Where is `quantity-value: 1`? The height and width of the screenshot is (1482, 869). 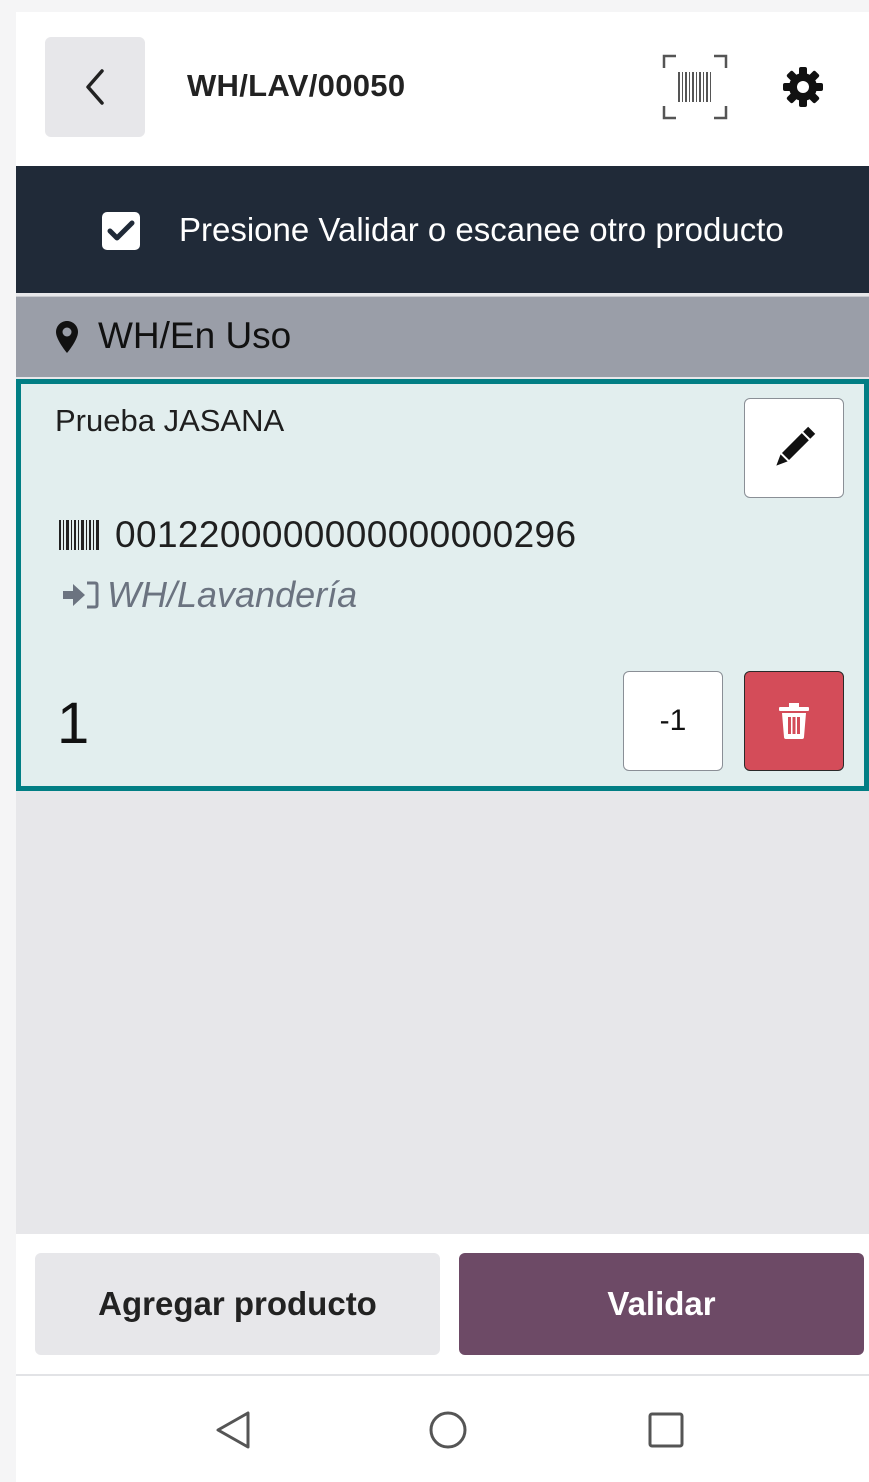
quantity-value: 1 is located at coordinates (73, 723).